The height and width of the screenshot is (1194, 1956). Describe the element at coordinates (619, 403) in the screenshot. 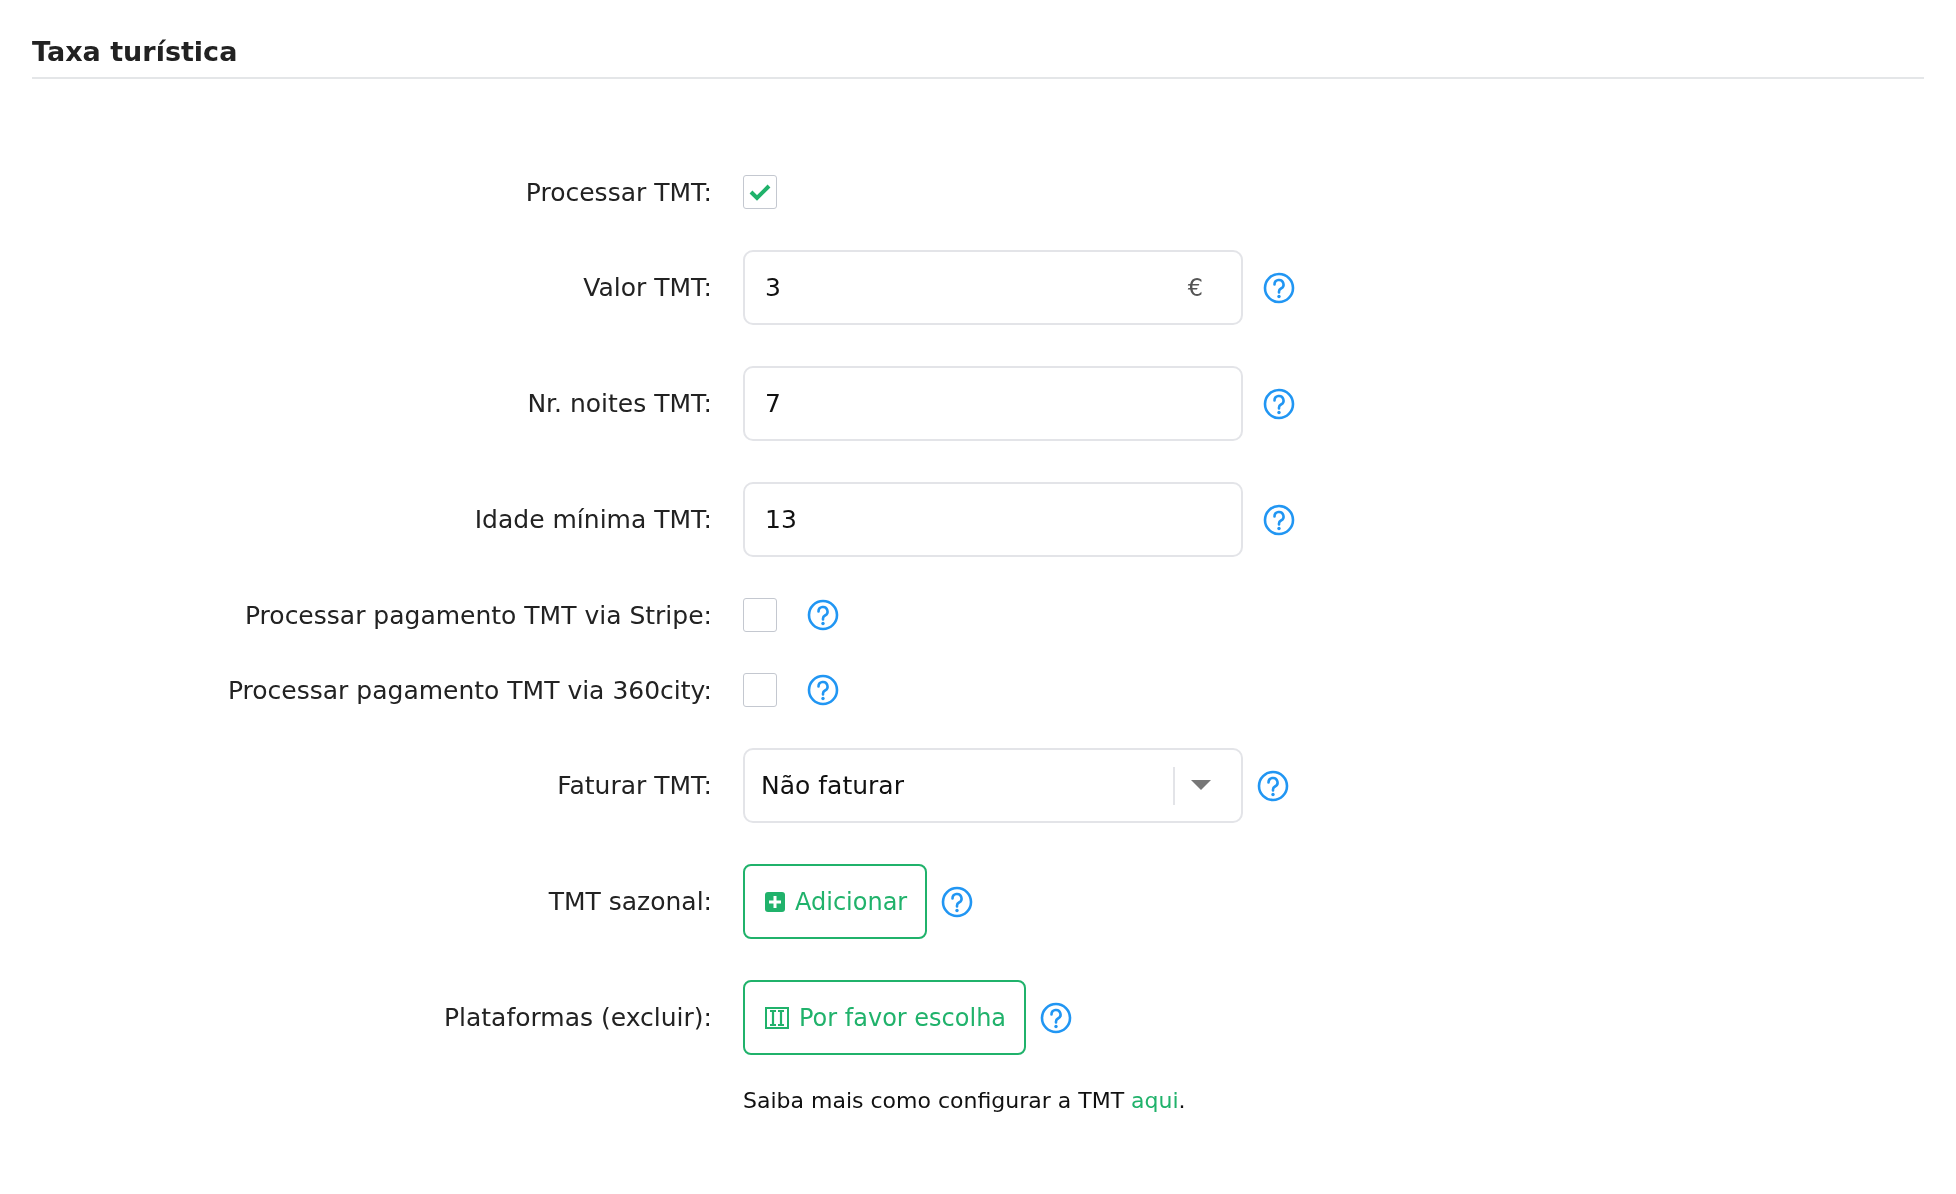

I see `field-label: Nr. noites TMT:` at that location.